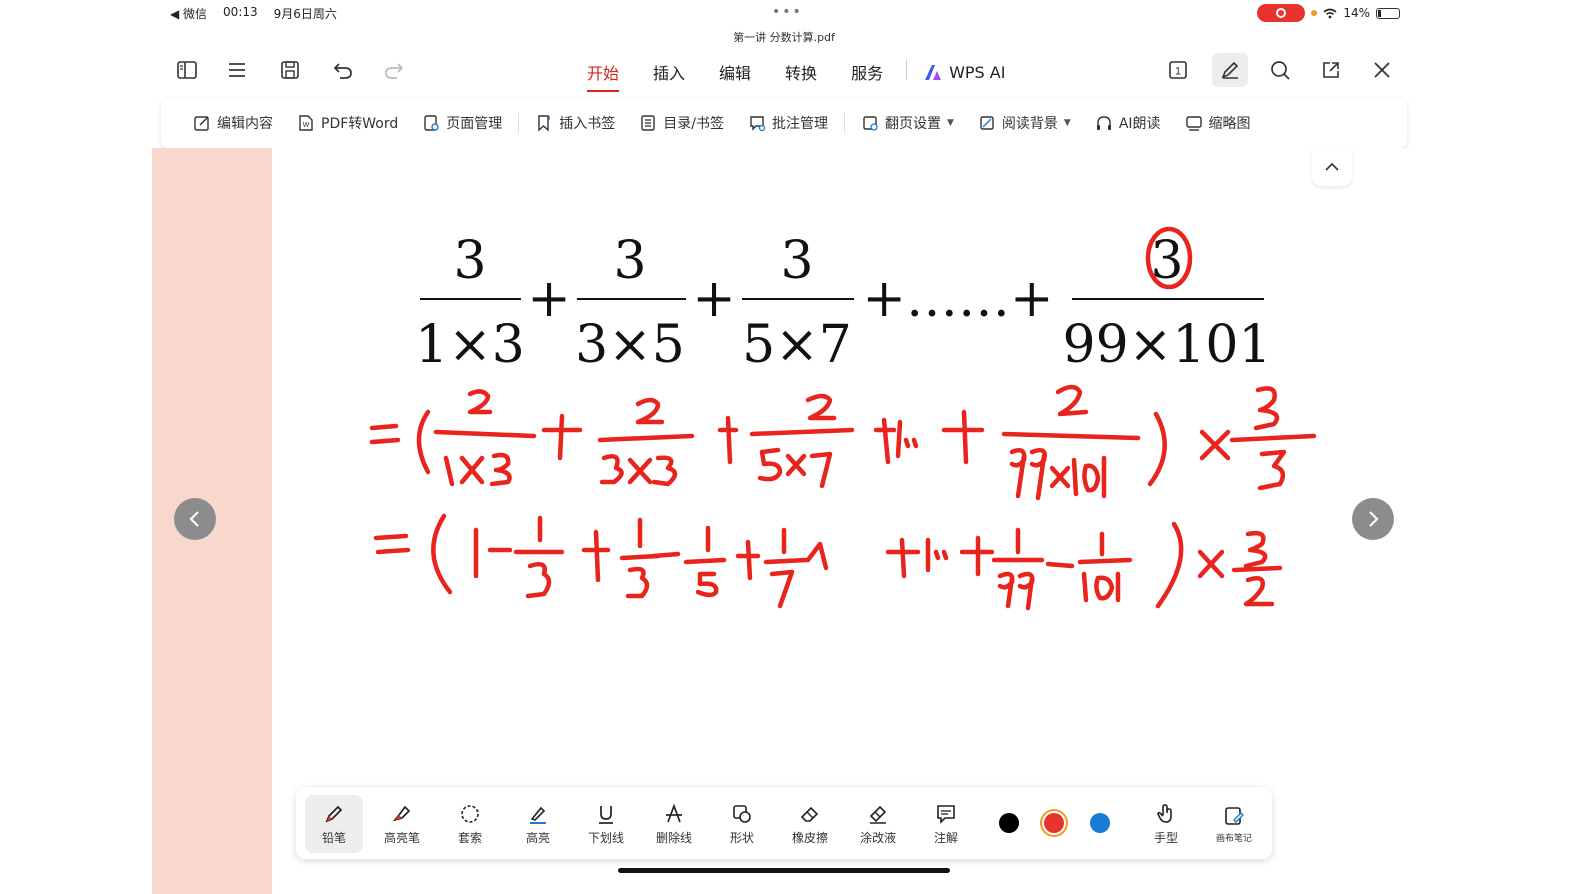  I want to click on chevron-left-icon, so click(194, 519).